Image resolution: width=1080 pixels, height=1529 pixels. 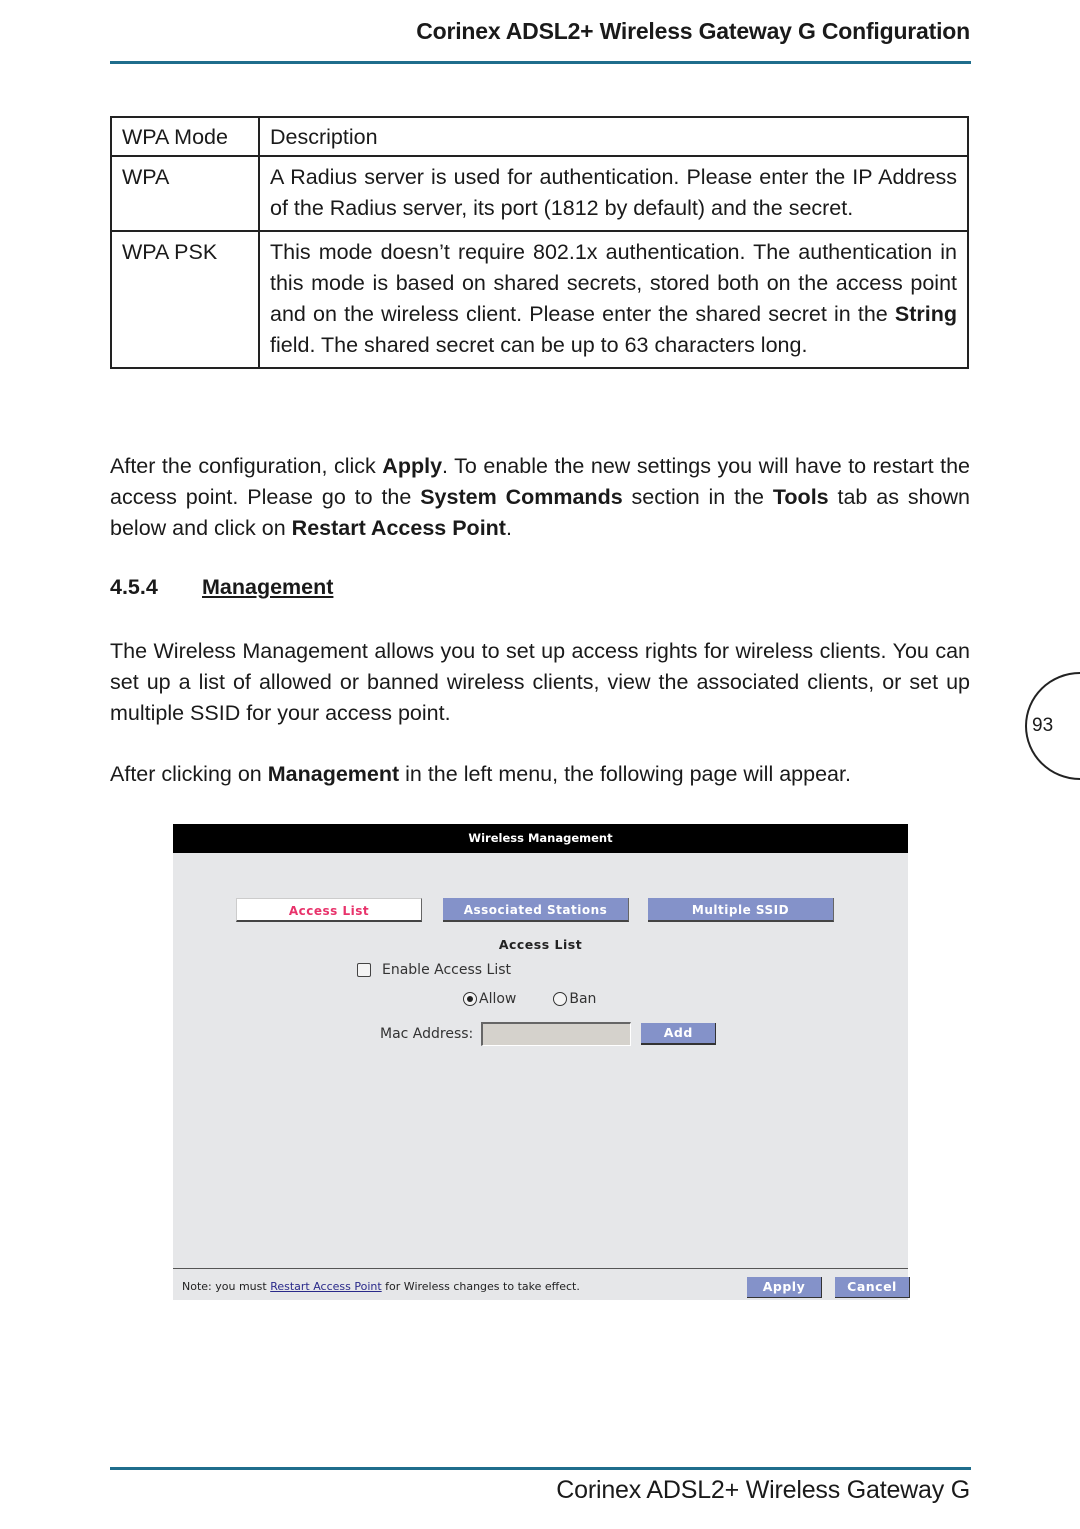 I want to click on section-heading: 4.5.4 Management, so click(x=221, y=587).